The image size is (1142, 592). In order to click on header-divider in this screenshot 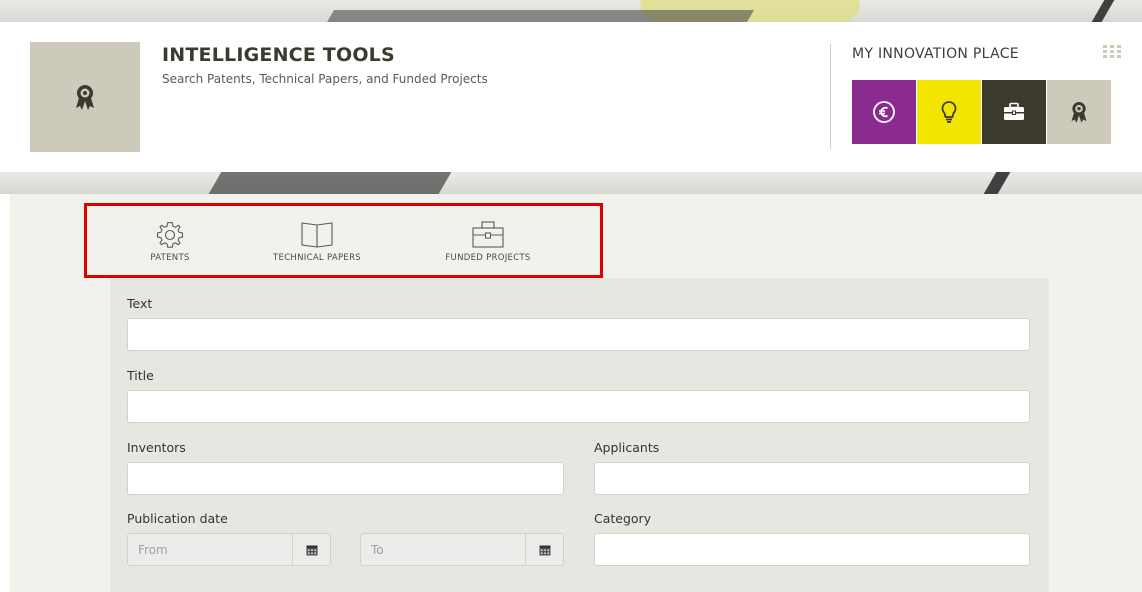, I will do `click(830, 96)`.